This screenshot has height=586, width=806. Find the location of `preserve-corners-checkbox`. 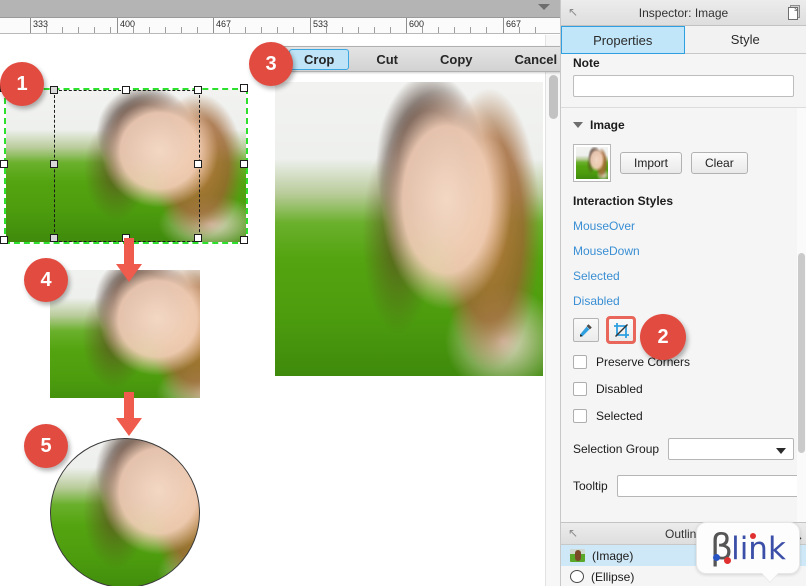

preserve-corners-checkbox is located at coordinates (580, 362).